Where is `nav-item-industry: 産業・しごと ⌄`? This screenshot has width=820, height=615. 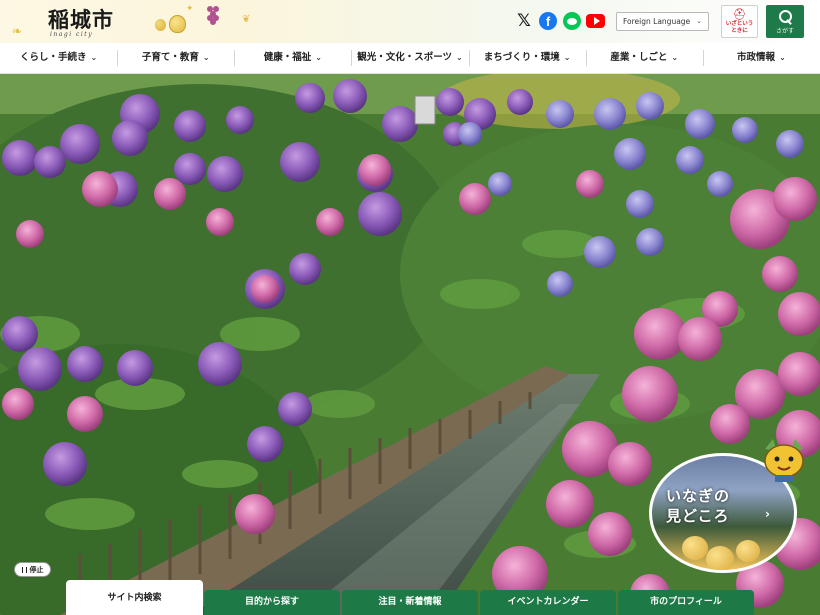 nav-item-industry: 産業・しごと ⌄ is located at coordinates (644, 58).